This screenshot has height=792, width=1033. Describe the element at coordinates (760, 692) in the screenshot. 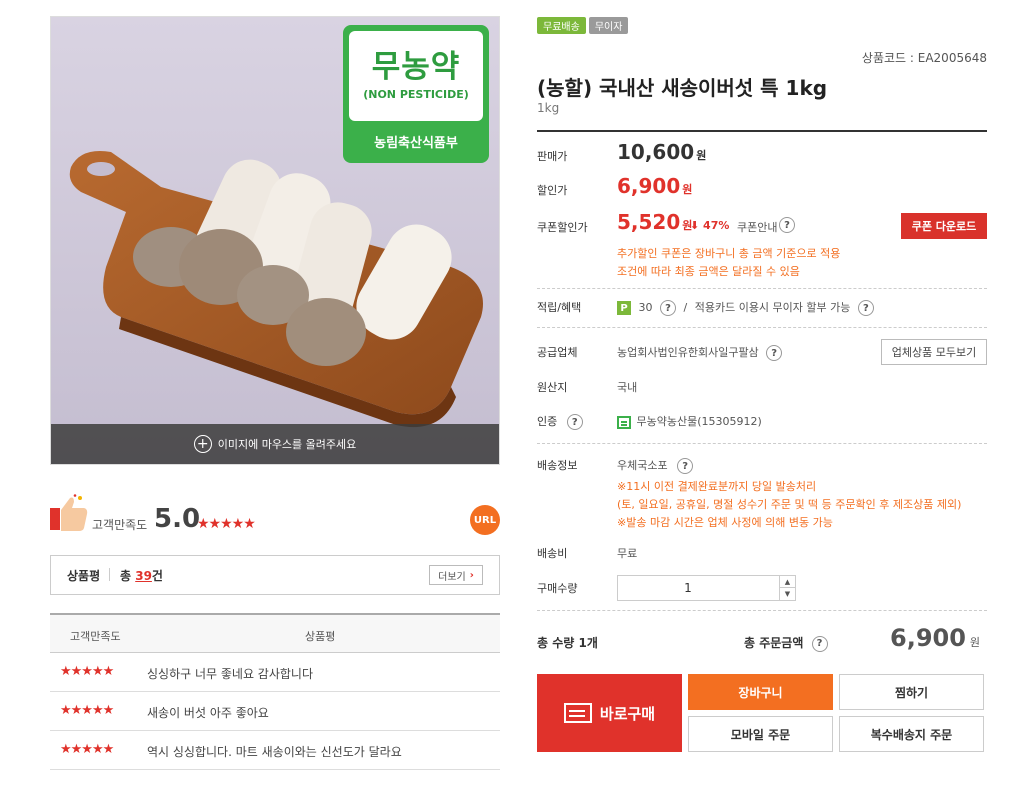

I see `add-to-cart-button: 장바구니` at that location.